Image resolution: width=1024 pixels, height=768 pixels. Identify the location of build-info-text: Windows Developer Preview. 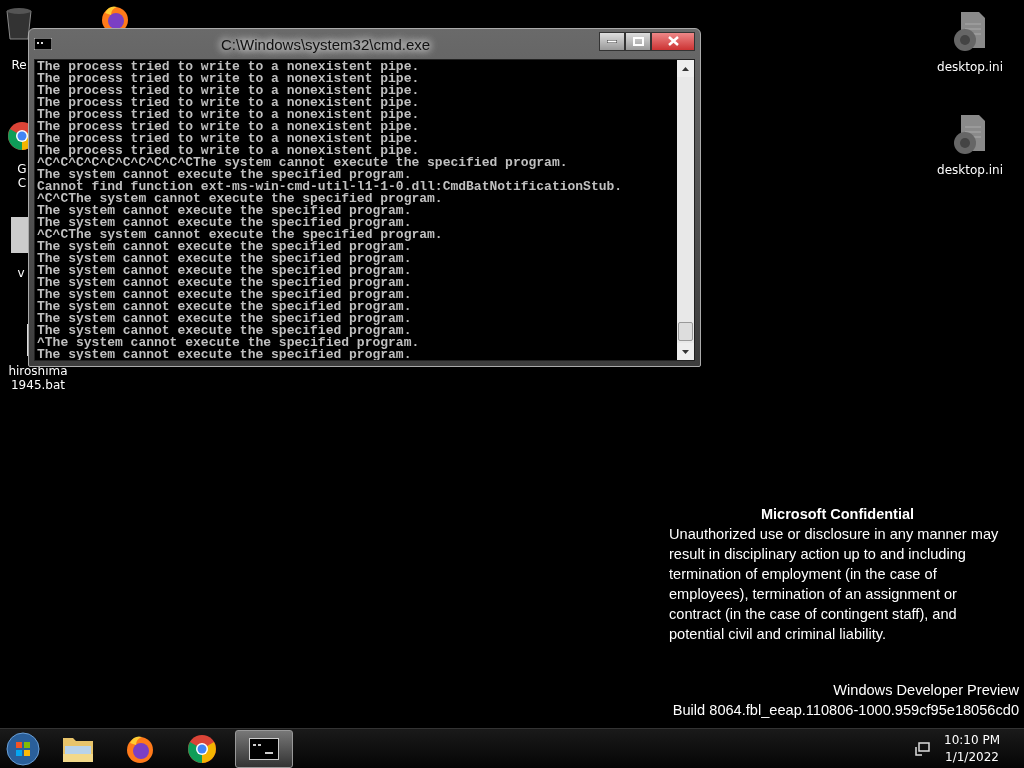
(926, 690).